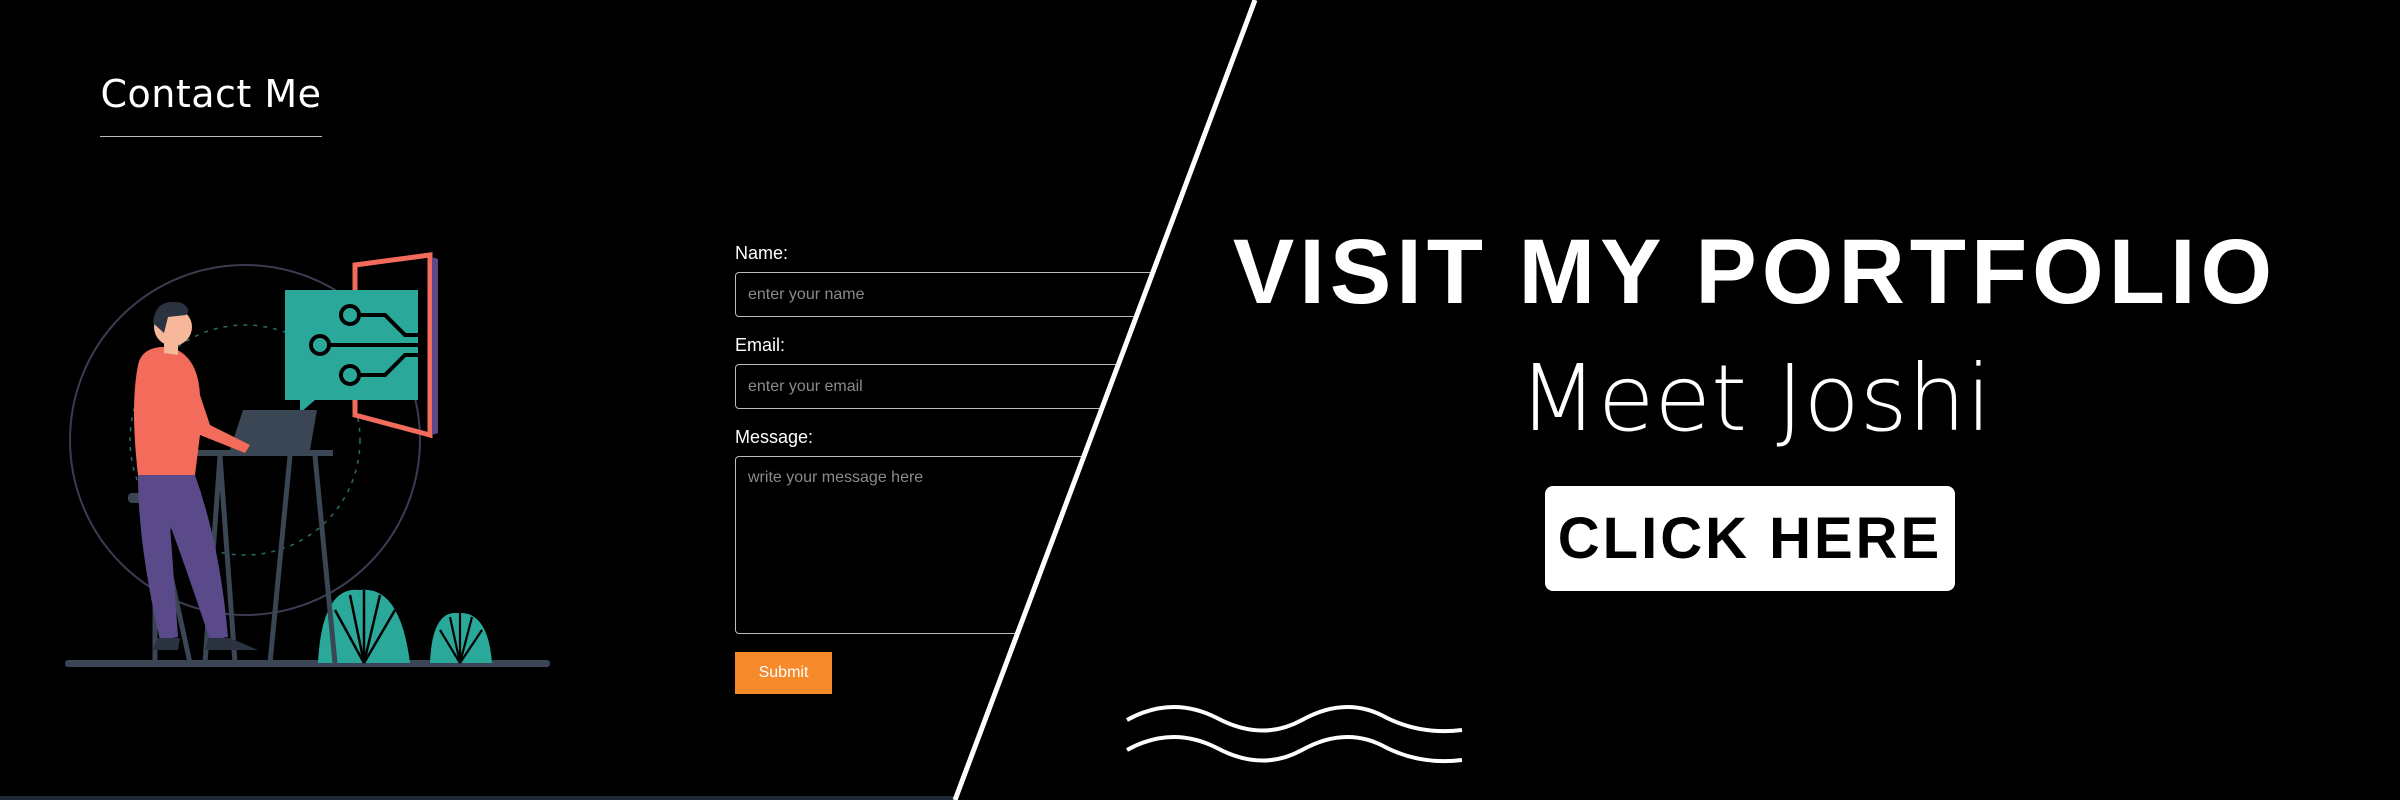  I want to click on meet-name-subtitle: Meet Joshi, so click(1755, 398).